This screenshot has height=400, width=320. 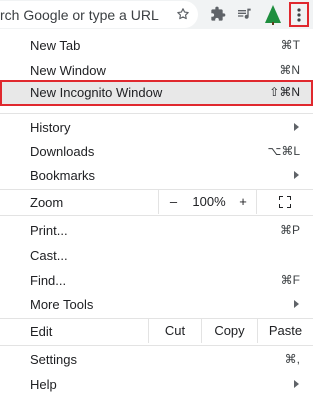 I want to click on browser-toolbar: rch Google or type a URL, so click(x=156, y=14).